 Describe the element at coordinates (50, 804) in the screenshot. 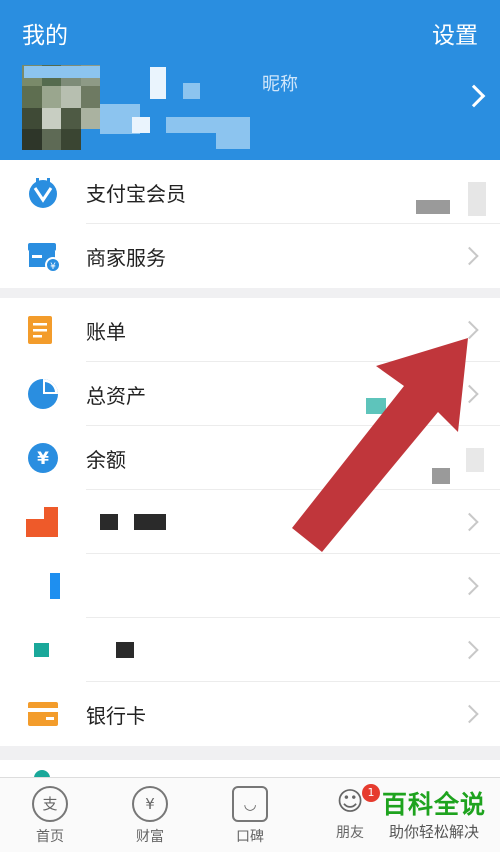

I see `home-icon: 支` at that location.